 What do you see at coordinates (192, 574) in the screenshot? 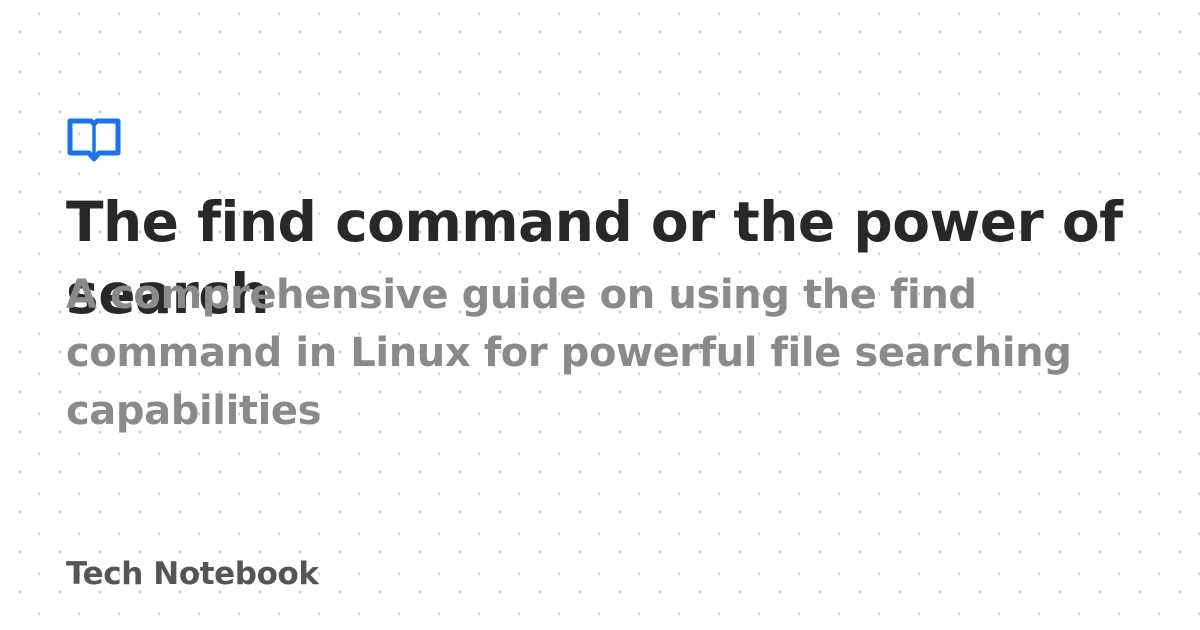
I see `site-name: Tech Notebook` at bounding box center [192, 574].